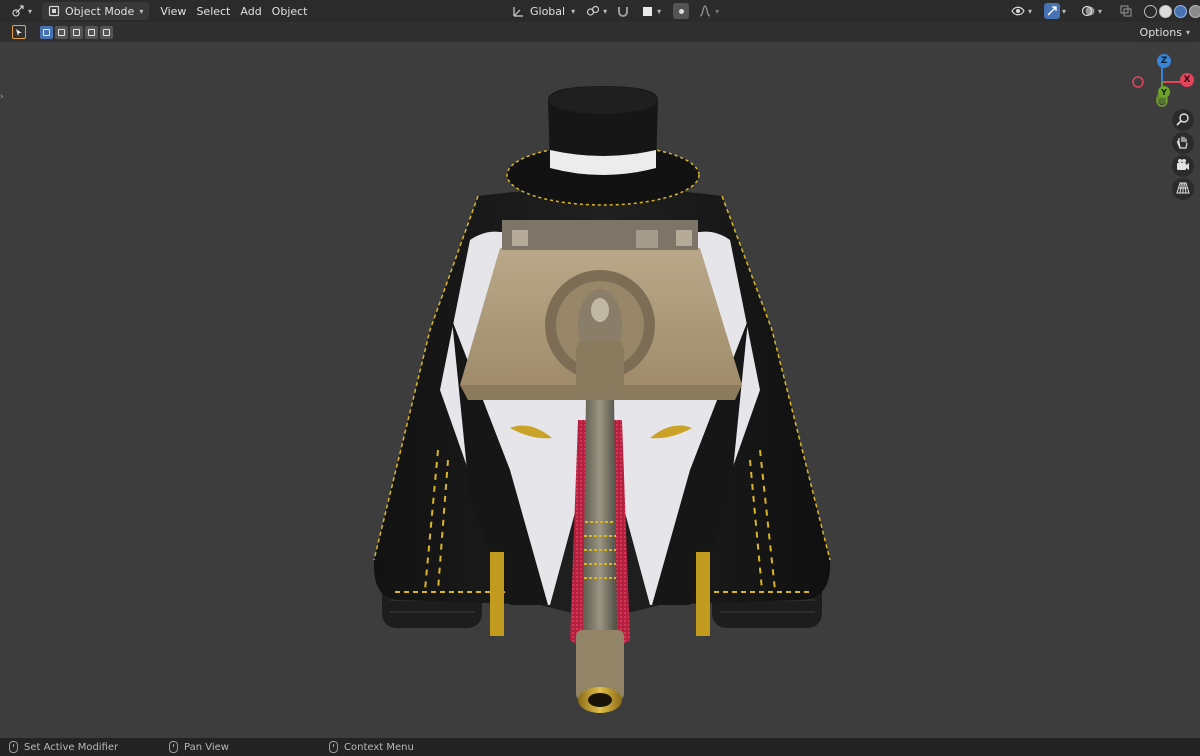 The width and height of the screenshot is (1200, 756). Describe the element at coordinates (250, 11) in the screenshot. I see `menu-add: Add` at that location.